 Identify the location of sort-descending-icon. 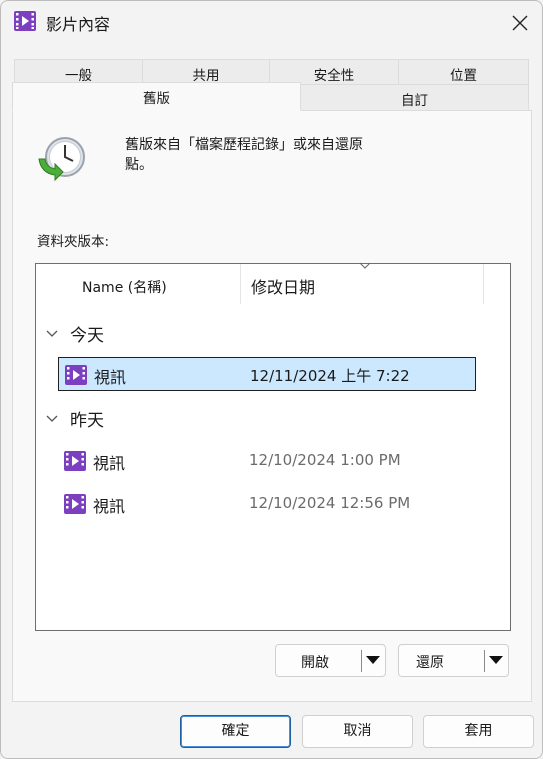
(365, 265).